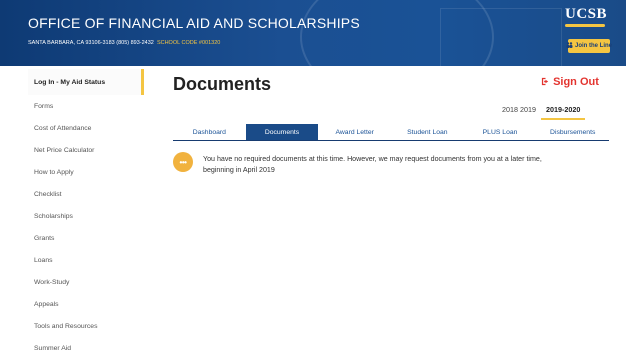 This screenshot has height=359, width=626. What do you see at coordinates (501, 37) in the screenshot?
I see `building-watermark` at bounding box center [501, 37].